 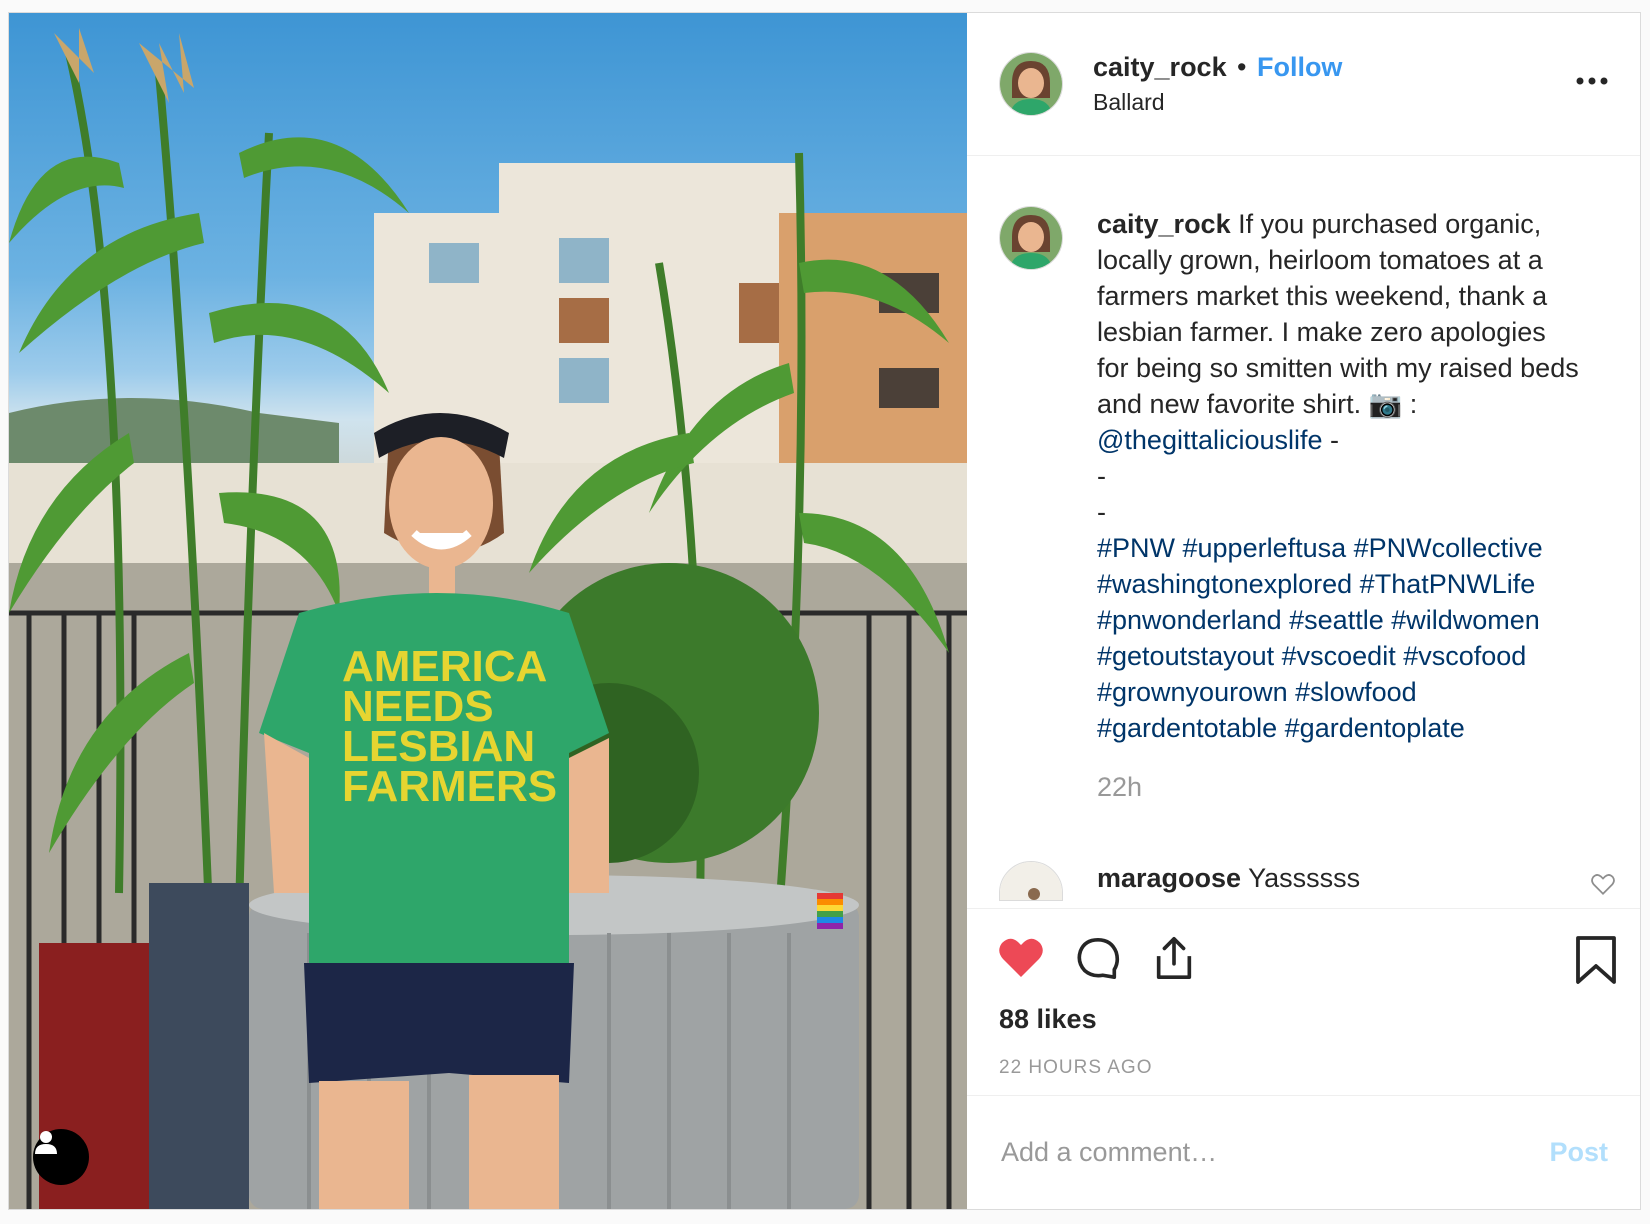 I want to click on comment-body: Yassssss, so click(x=1301, y=878).